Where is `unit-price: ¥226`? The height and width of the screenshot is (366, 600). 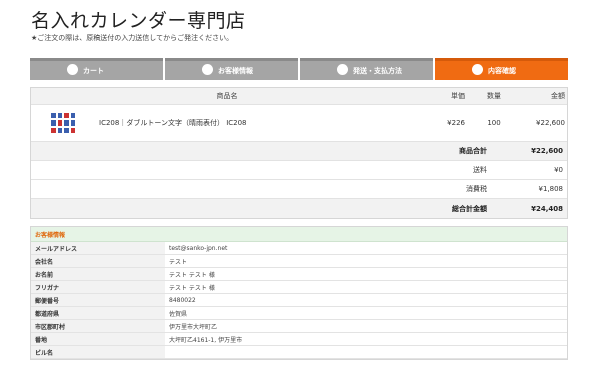
unit-price: ¥226 is located at coordinates (456, 123).